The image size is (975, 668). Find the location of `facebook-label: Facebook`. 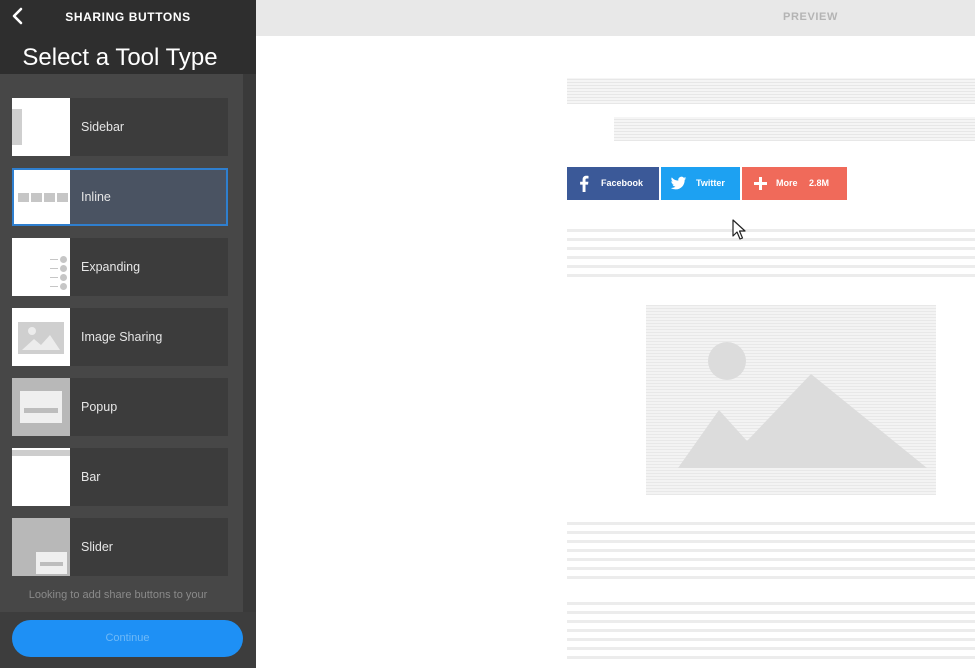

facebook-label: Facebook is located at coordinates (622, 183).